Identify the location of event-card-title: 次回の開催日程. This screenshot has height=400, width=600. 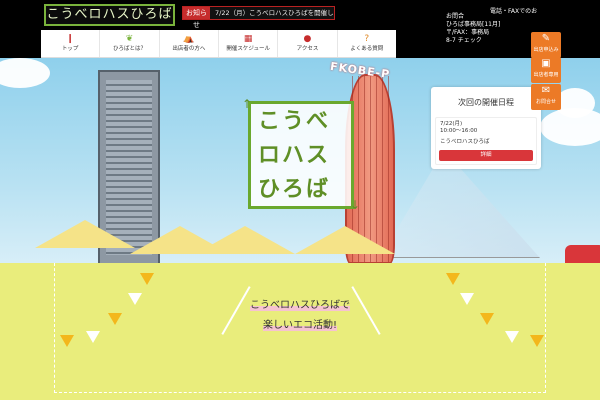
(486, 102).